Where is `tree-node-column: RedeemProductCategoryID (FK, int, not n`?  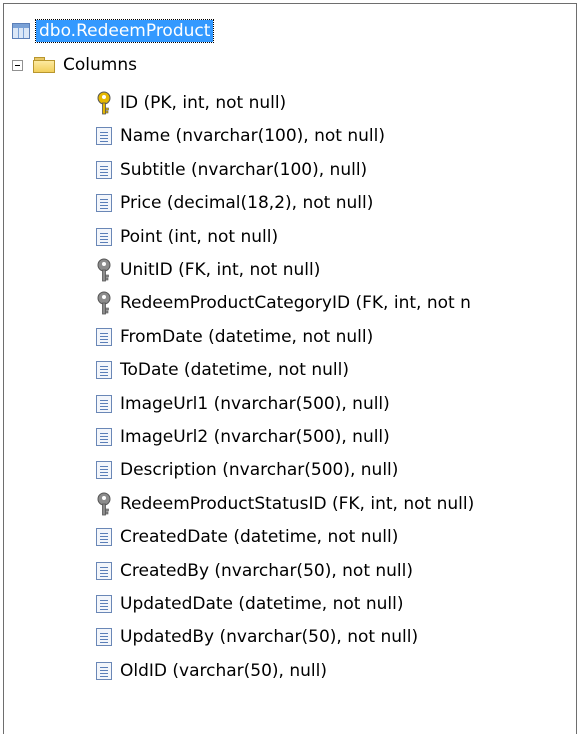 tree-node-column: RedeemProductCategoryID (FK, int, not n is located at coordinates (283, 303).